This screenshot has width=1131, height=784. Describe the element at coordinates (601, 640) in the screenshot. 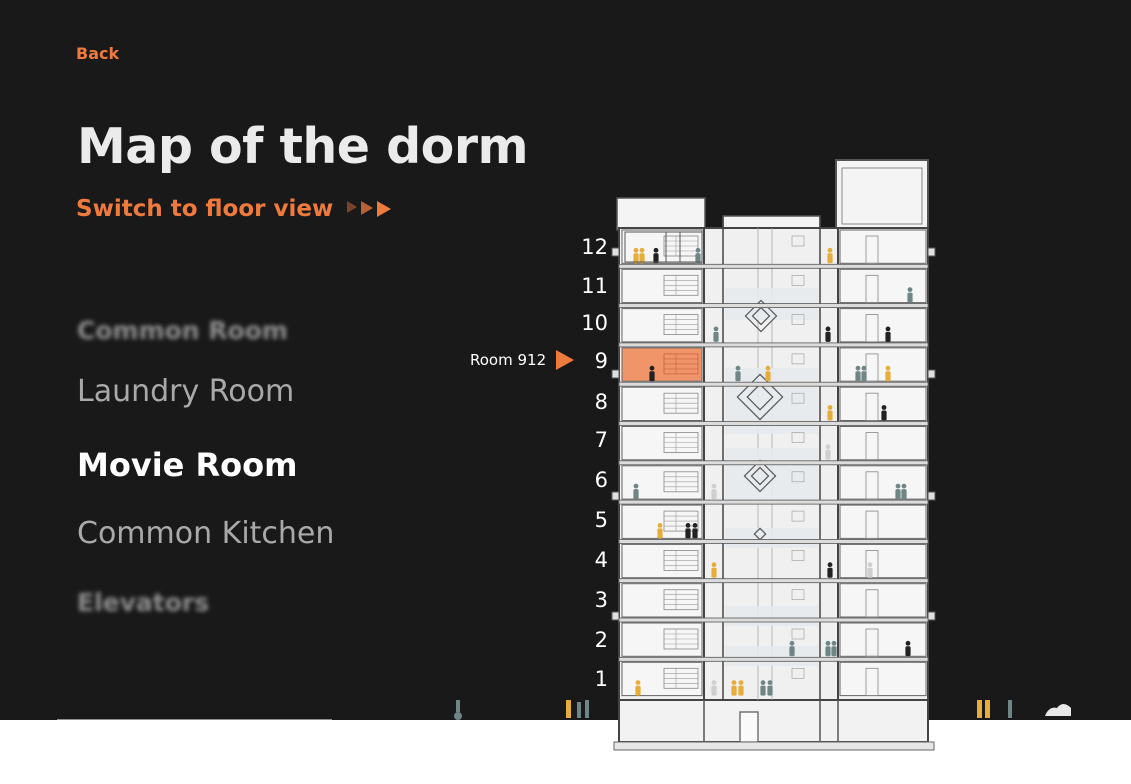

I see `floor-number: 2` at that location.